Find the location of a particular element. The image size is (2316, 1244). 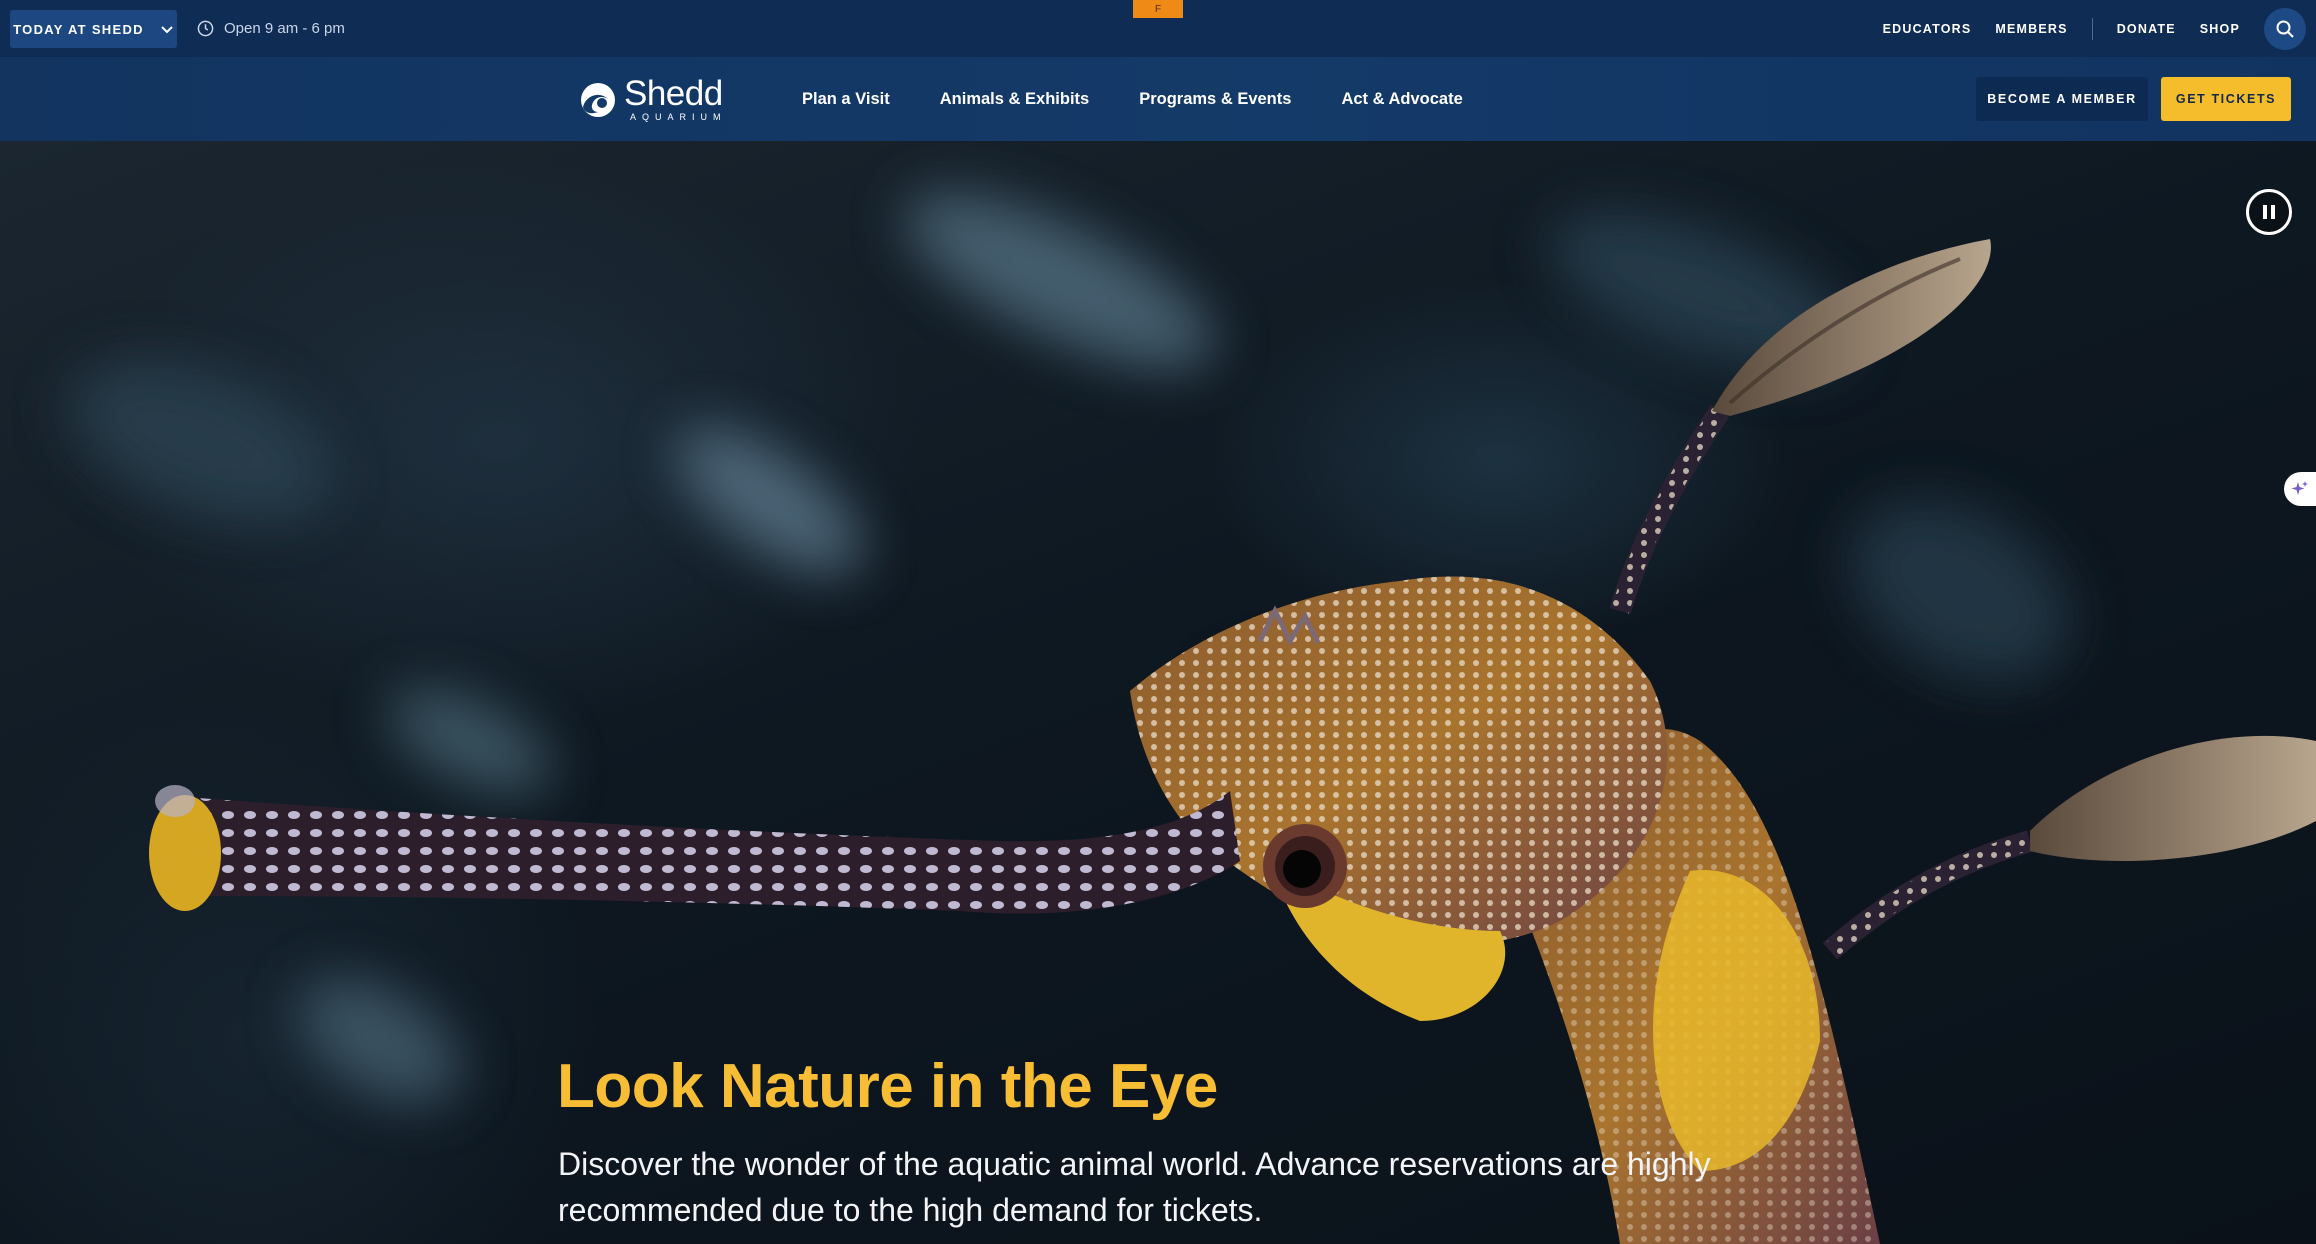

shedd-wave-logo-icon is located at coordinates (598, 100).